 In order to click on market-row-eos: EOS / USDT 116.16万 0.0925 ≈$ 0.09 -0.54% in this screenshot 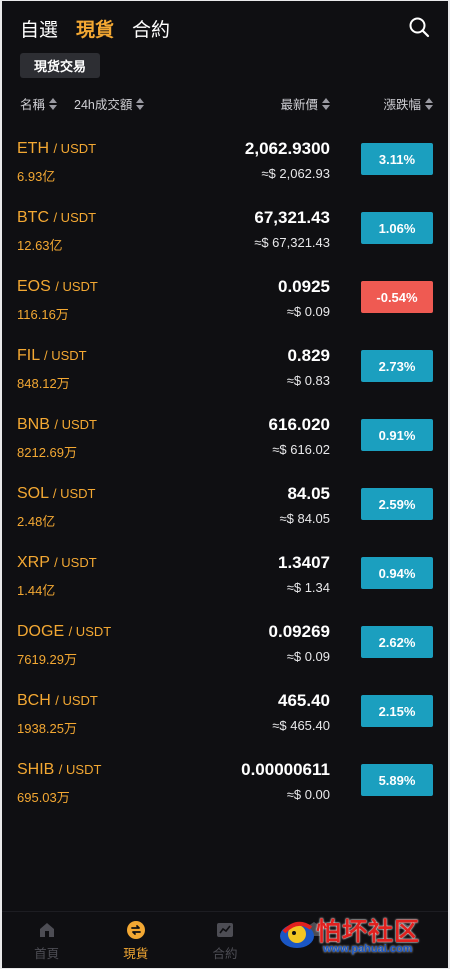, I will do `click(225, 298)`.